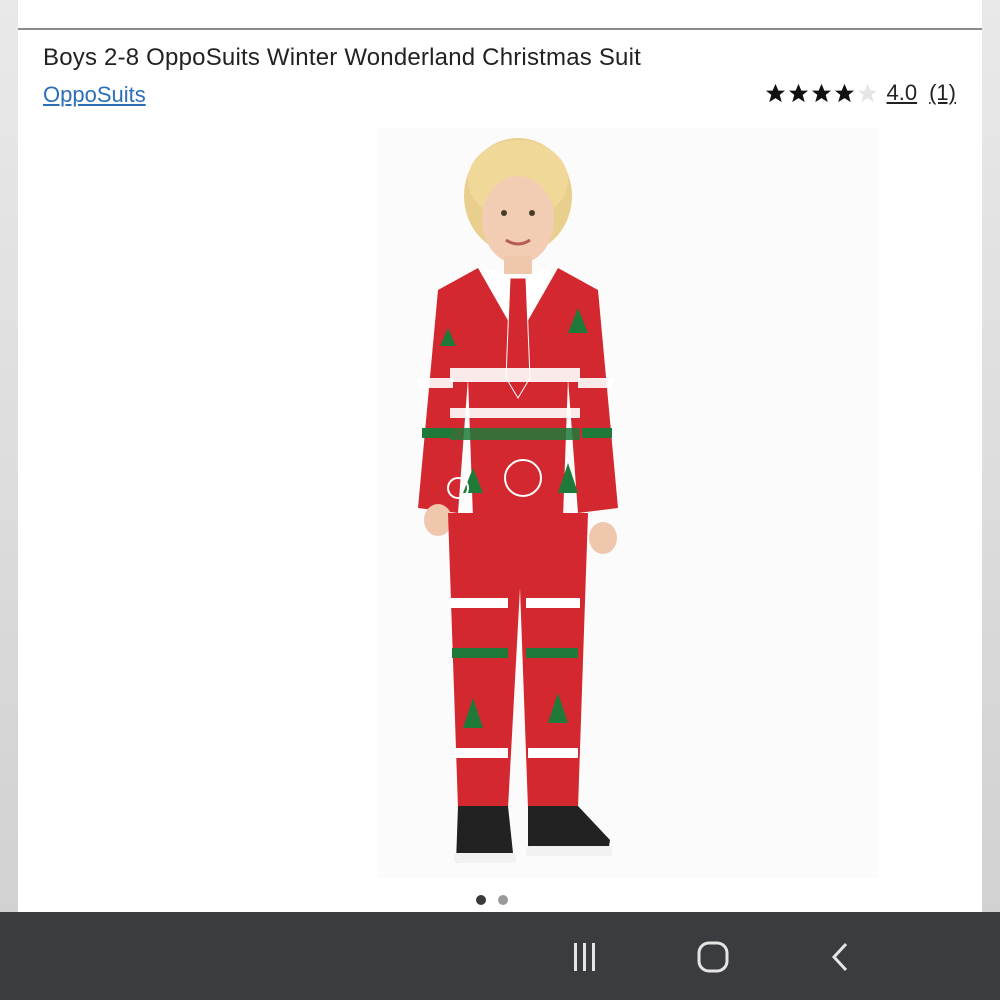 This screenshot has height=1000, width=1000. I want to click on home-icon, so click(713, 957).